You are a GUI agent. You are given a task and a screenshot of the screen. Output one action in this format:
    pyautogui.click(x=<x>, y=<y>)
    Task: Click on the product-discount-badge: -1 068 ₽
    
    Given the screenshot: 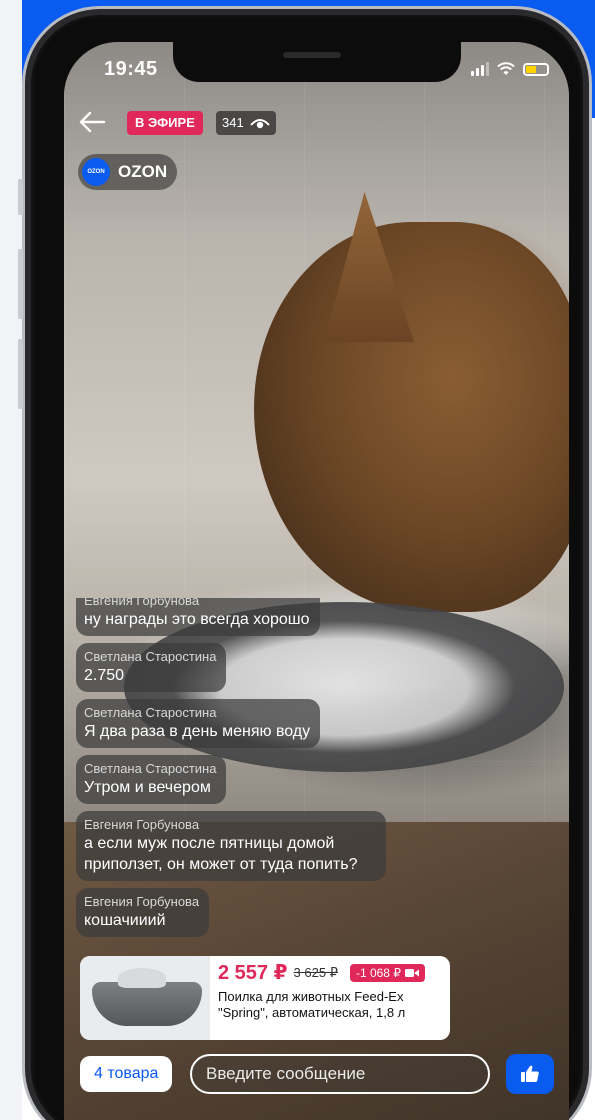 What is the action you would take?
    pyautogui.click(x=387, y=972)
    